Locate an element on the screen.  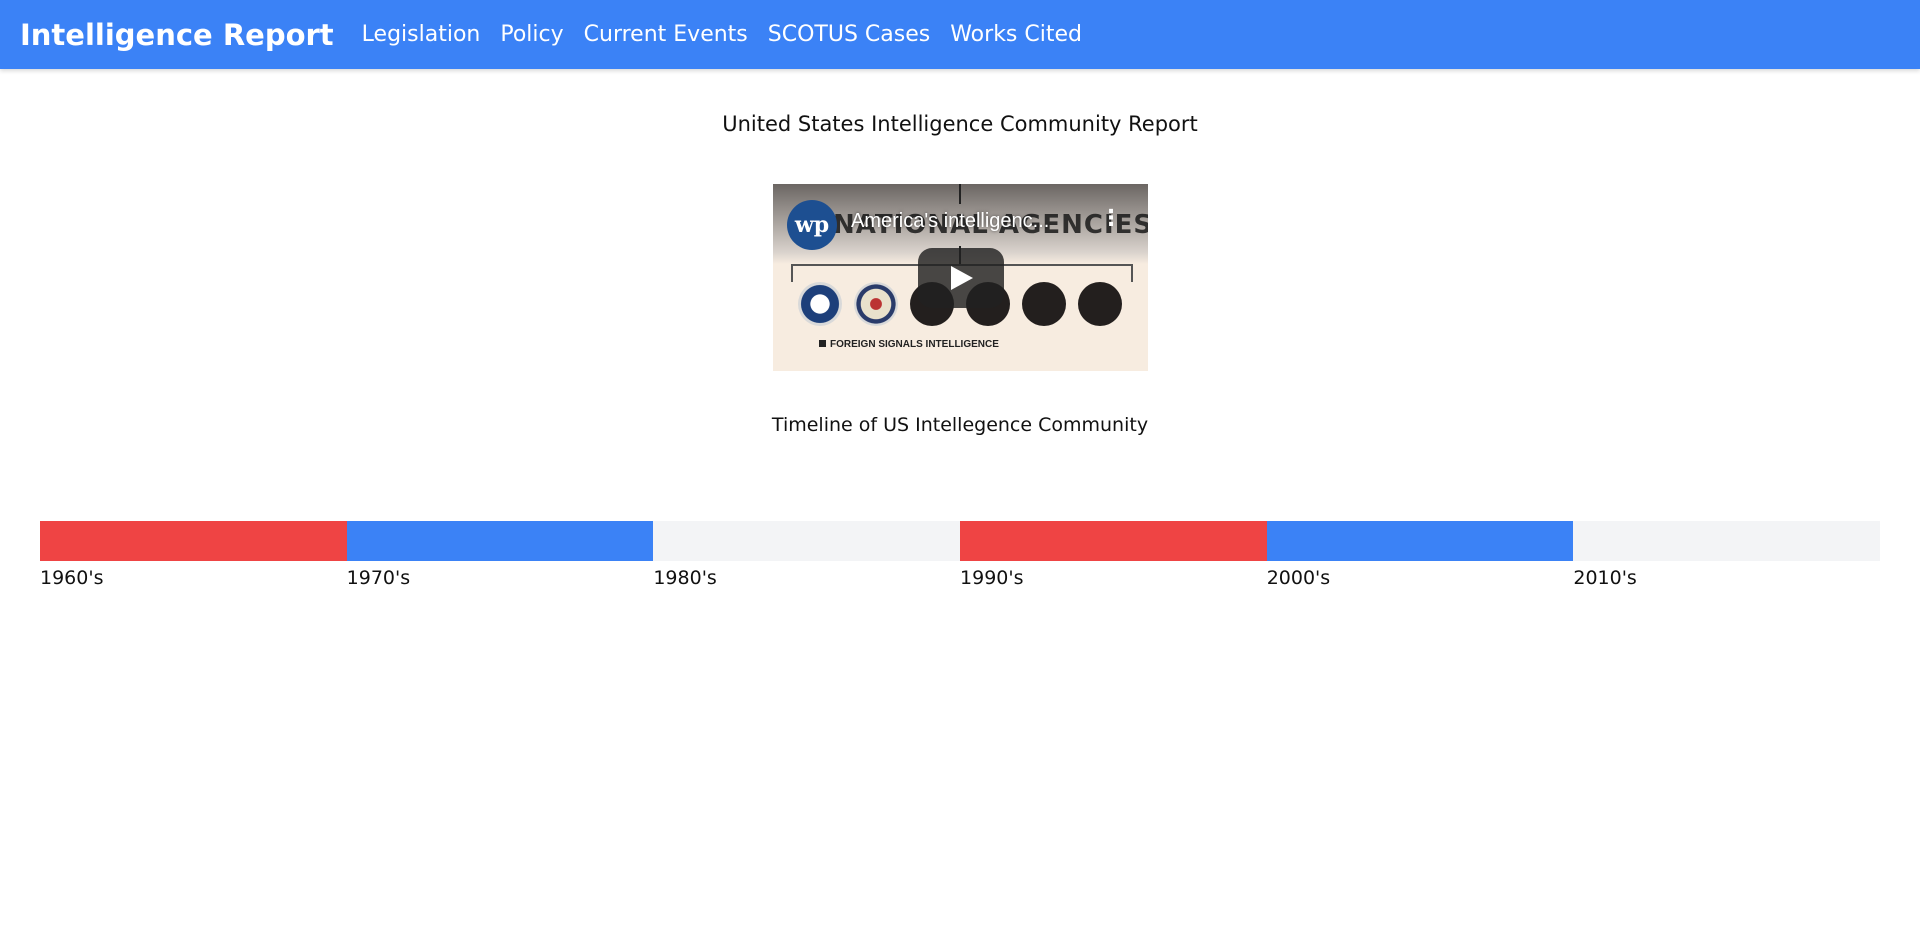
more-vert-icon: ⋮ is located at coordinates (1111, 219).